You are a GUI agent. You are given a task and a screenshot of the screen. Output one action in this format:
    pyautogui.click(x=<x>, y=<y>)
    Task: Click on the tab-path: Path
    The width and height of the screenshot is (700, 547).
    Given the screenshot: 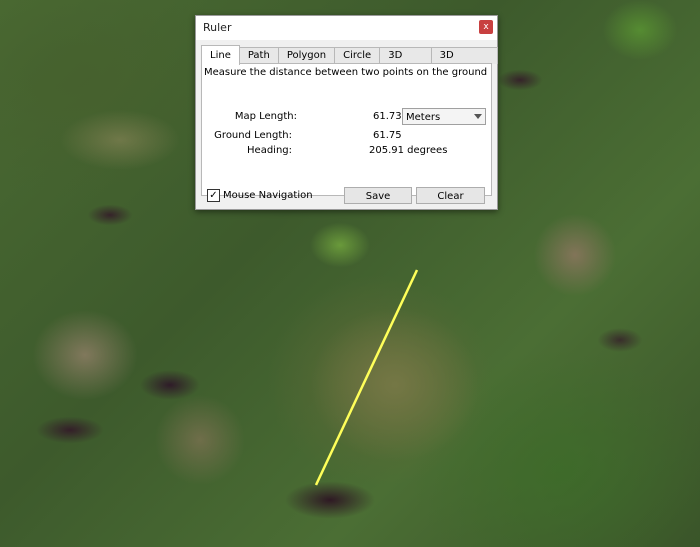 What is the action you would take?
    pyautogui.click(x=258, y=55)
    